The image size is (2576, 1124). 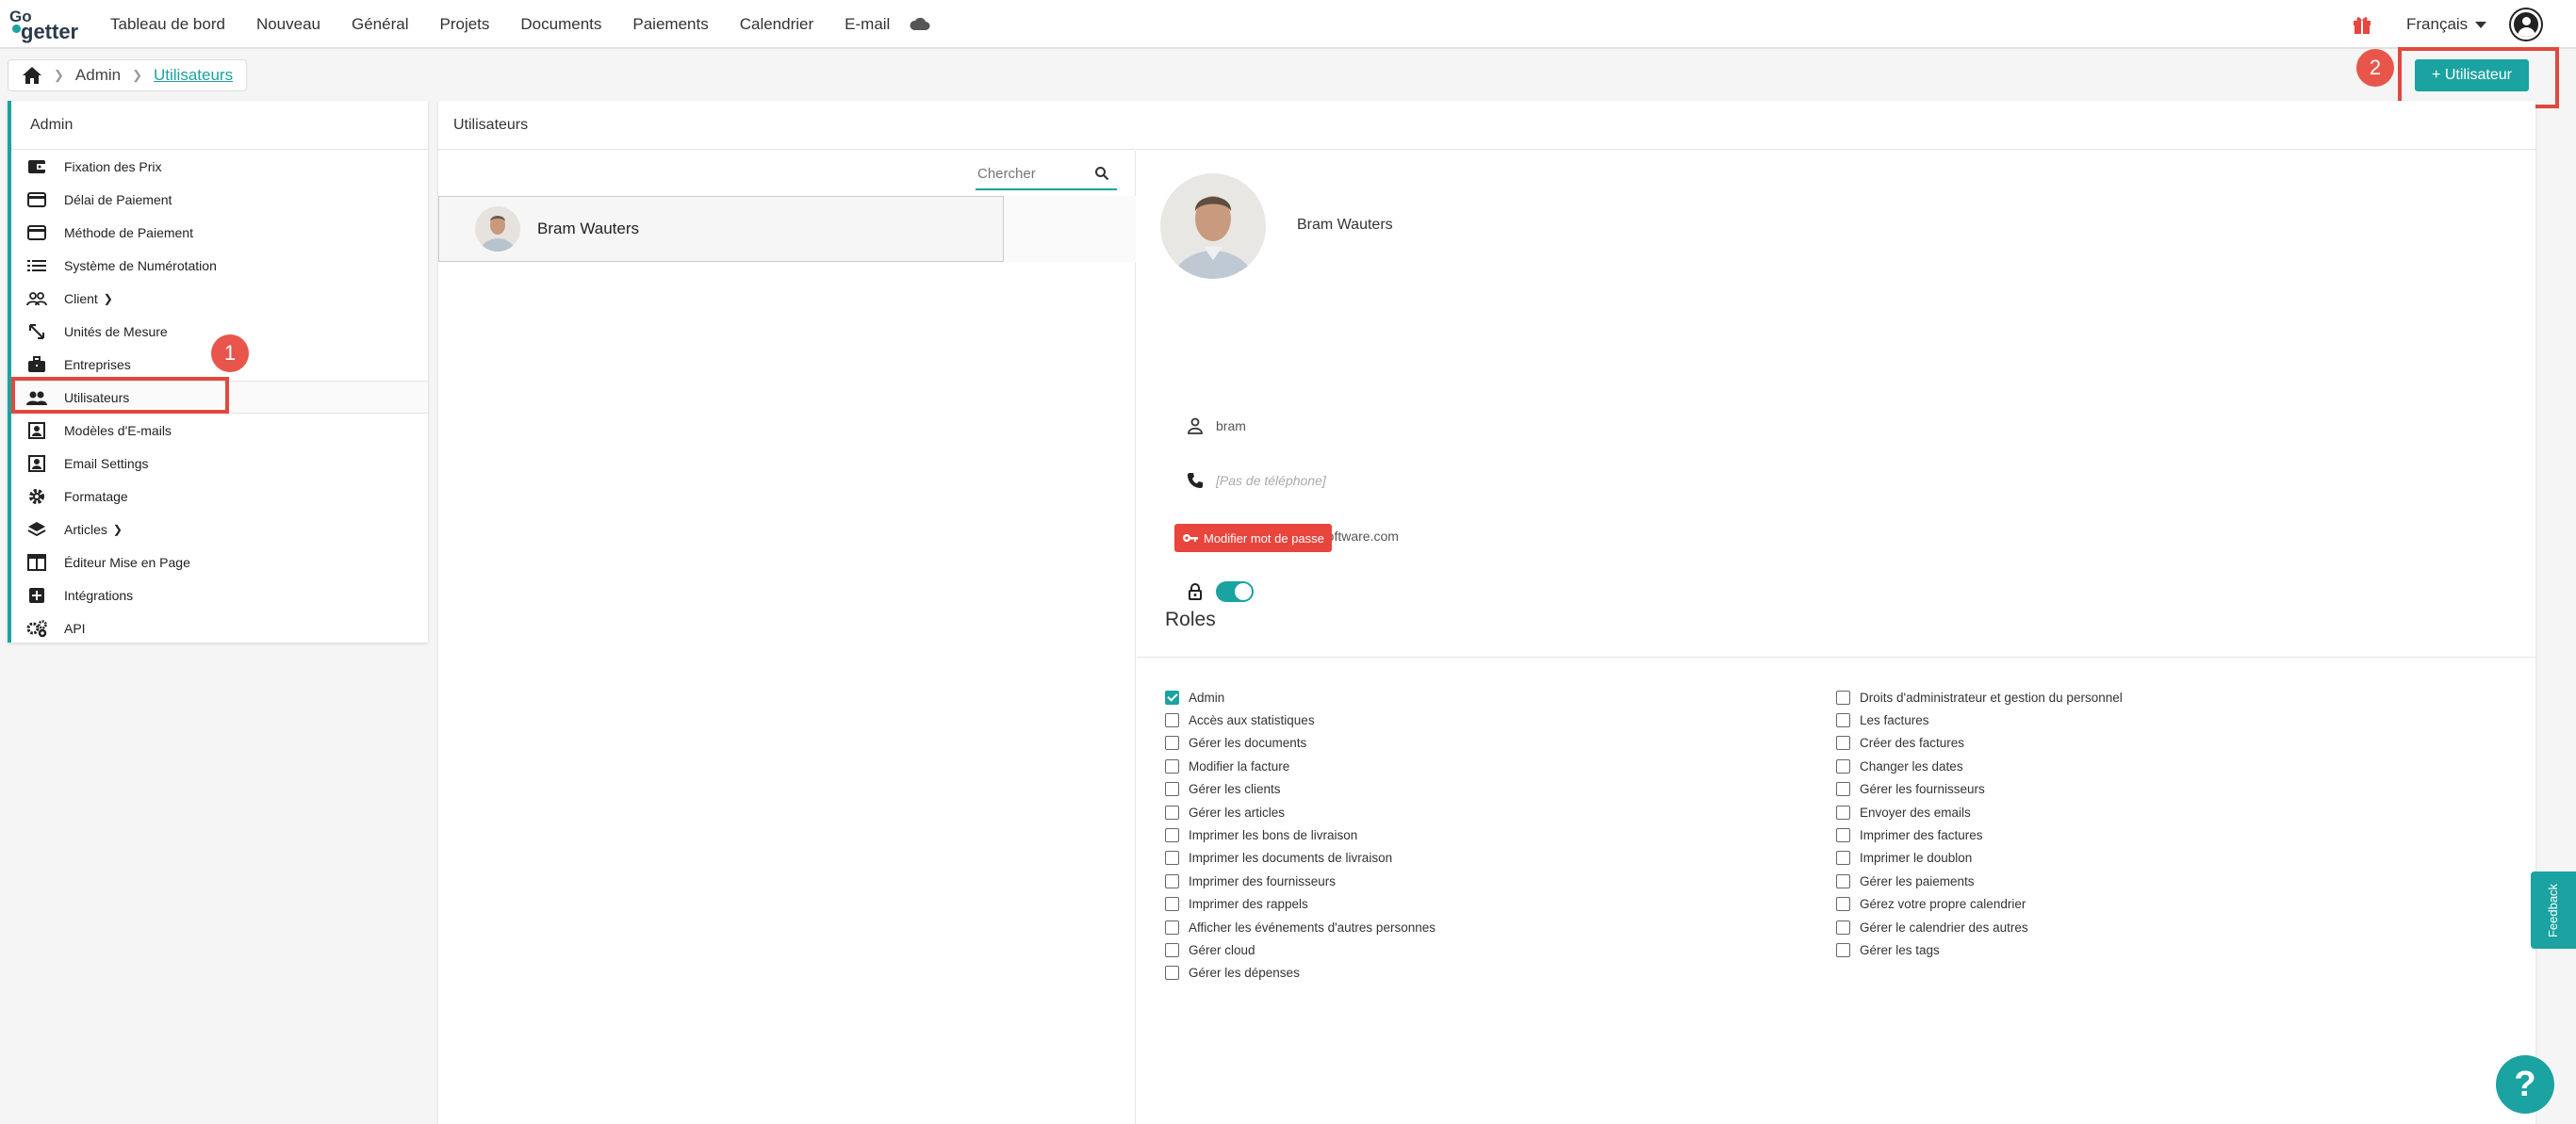 I want to click on sidebar-item-editeur-mise-en-page: Éditeur Mise en Page, so click(x=219, y=562).